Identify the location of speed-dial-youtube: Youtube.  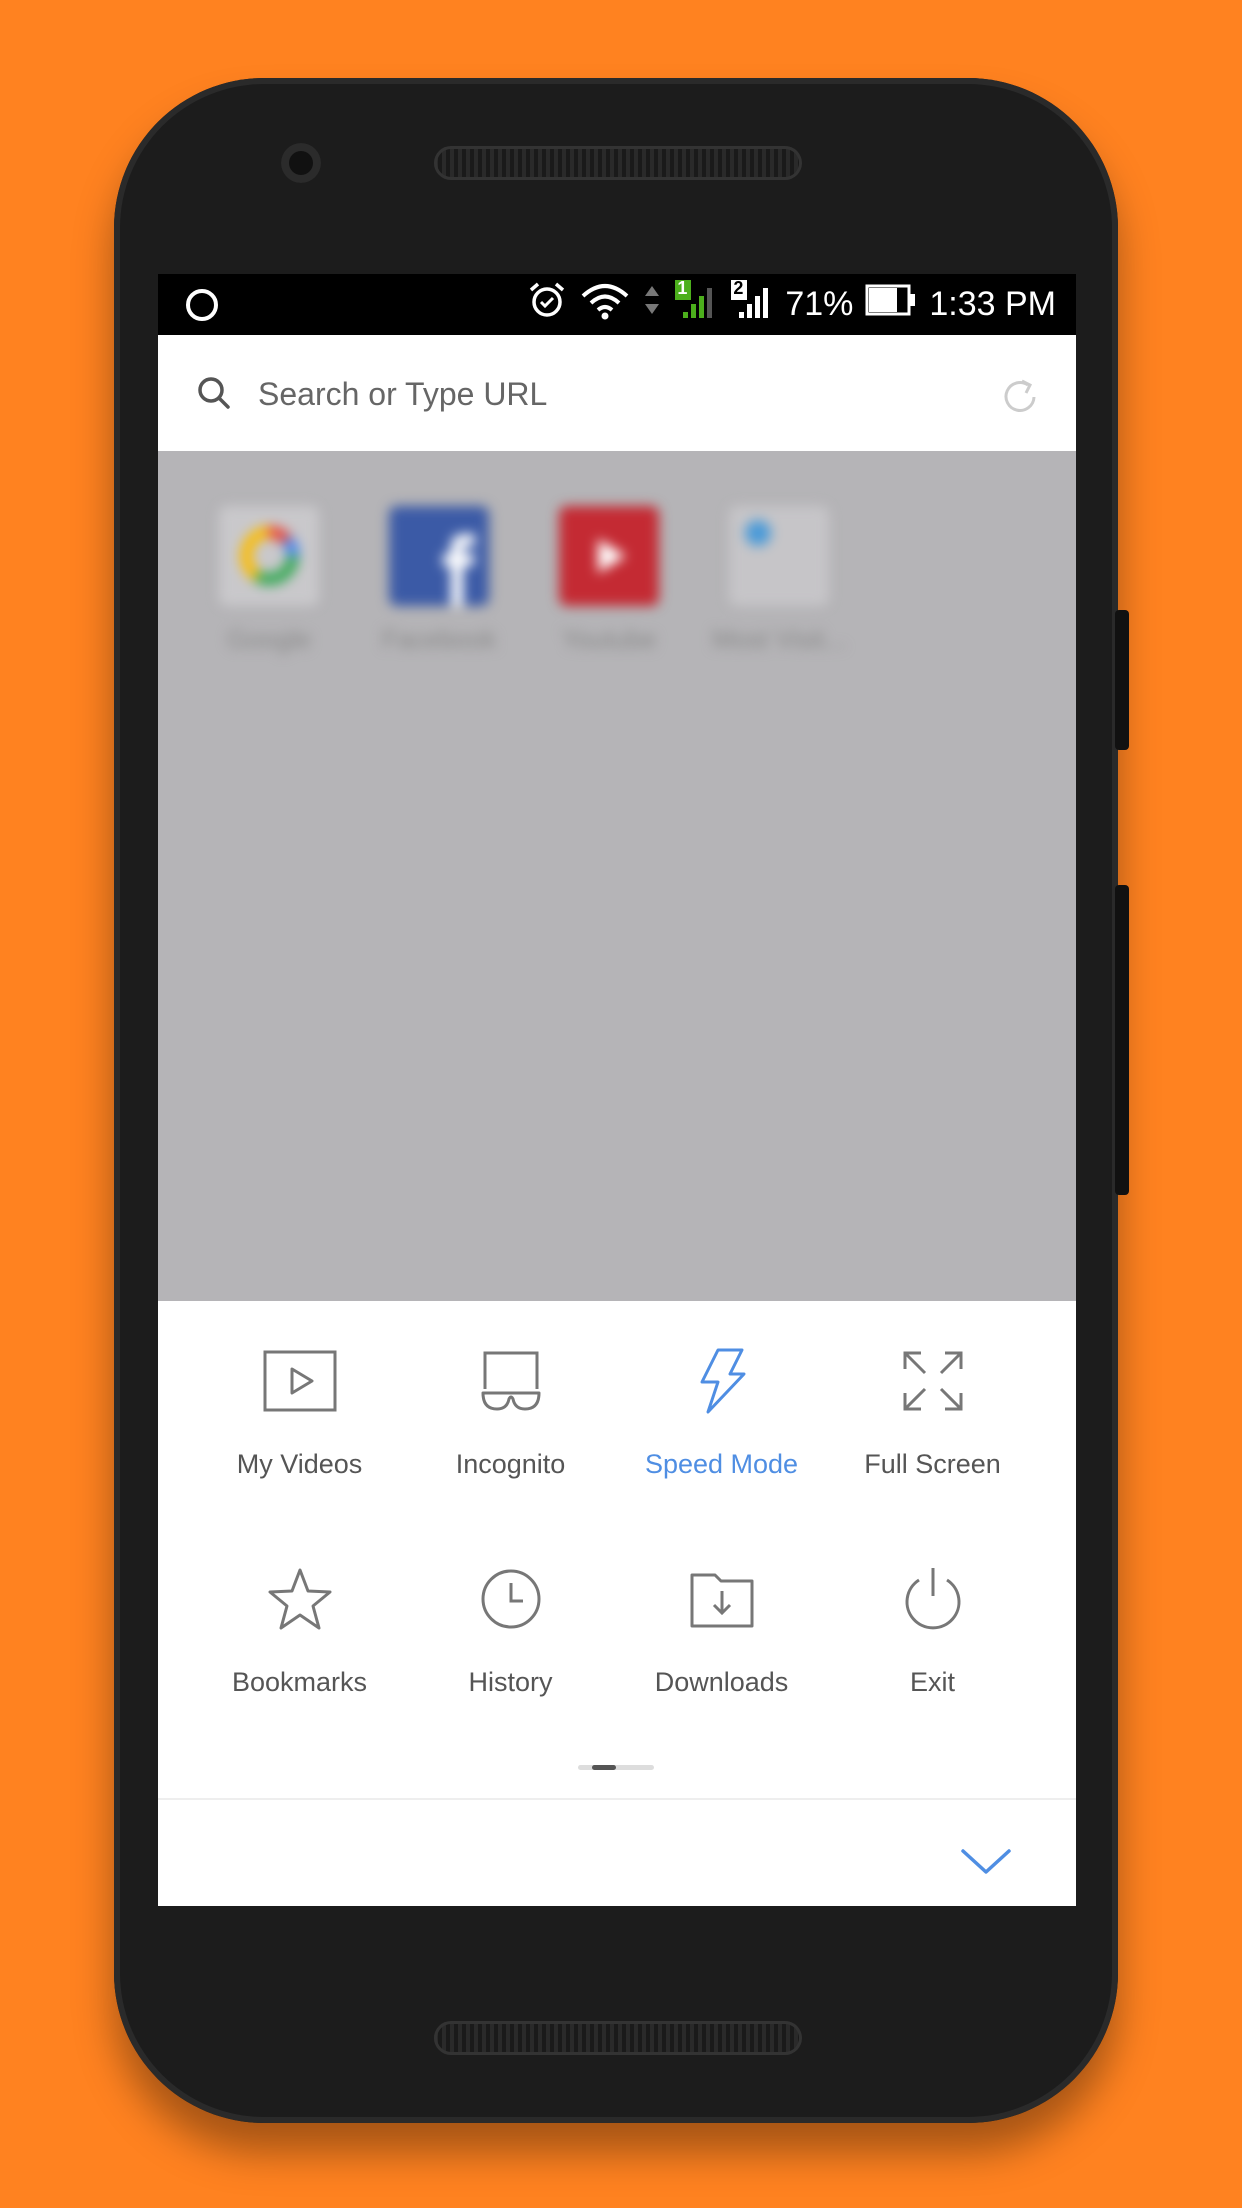
(609, 580).